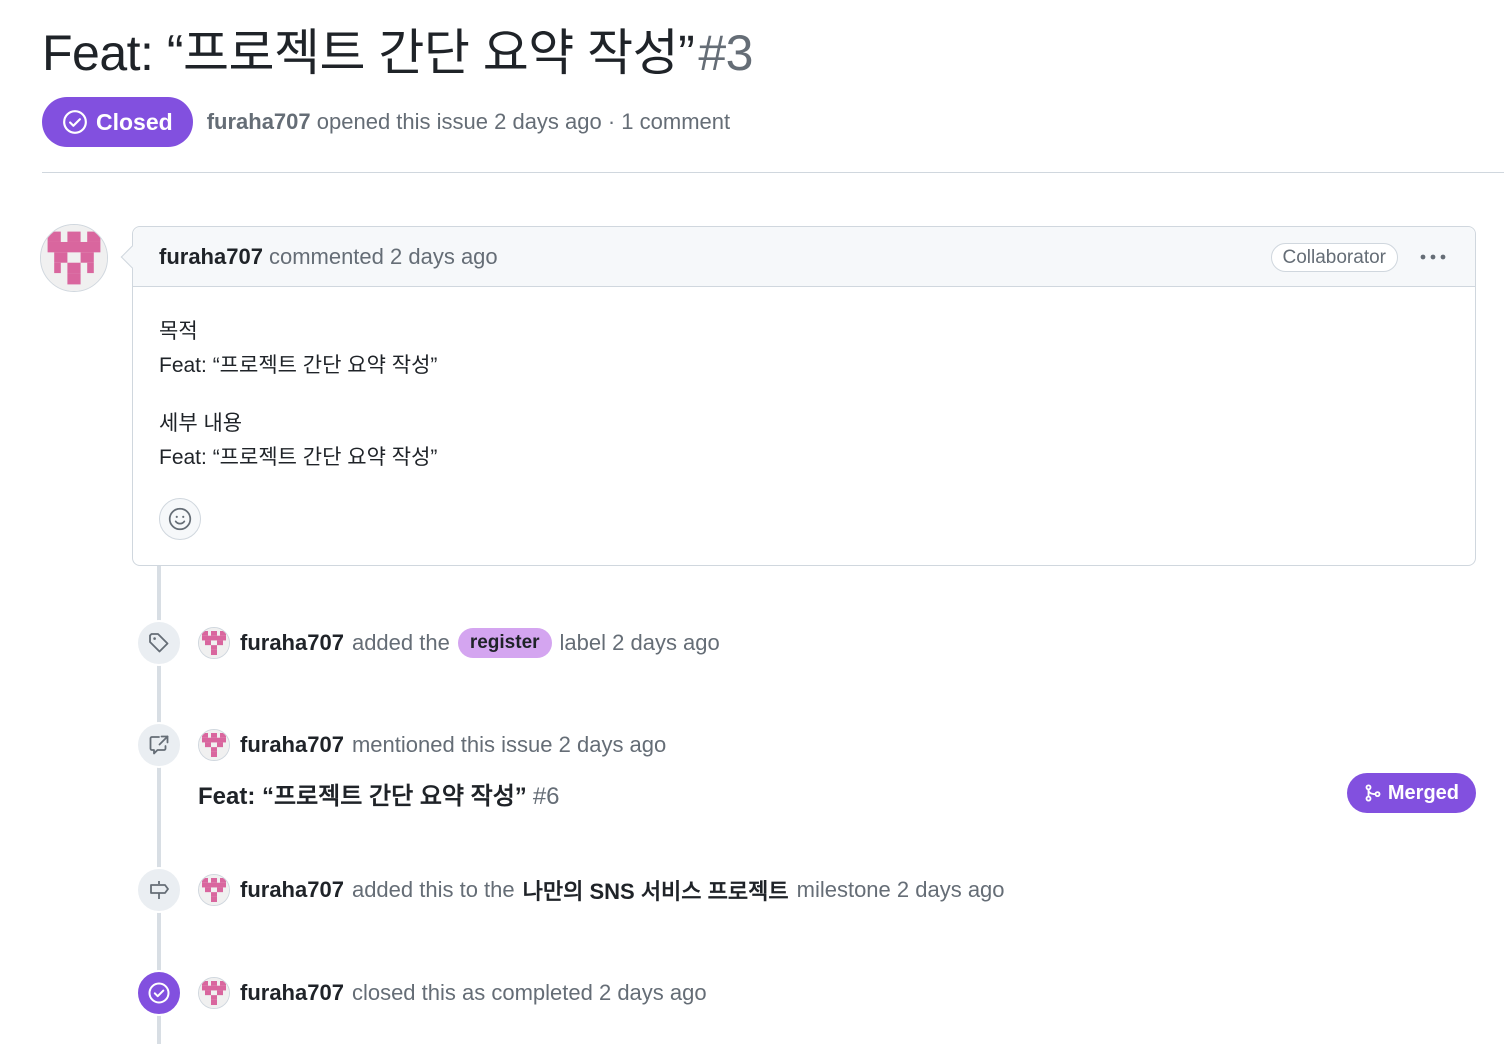 Image resolution: width=1504 pixels, height=1044 pixels. Describe the element at coordinates (804, 349) in the screenshot. I see `comment-paragraph: 목적 Feat: “프로젝트 간단 요약 작성”` at that location.